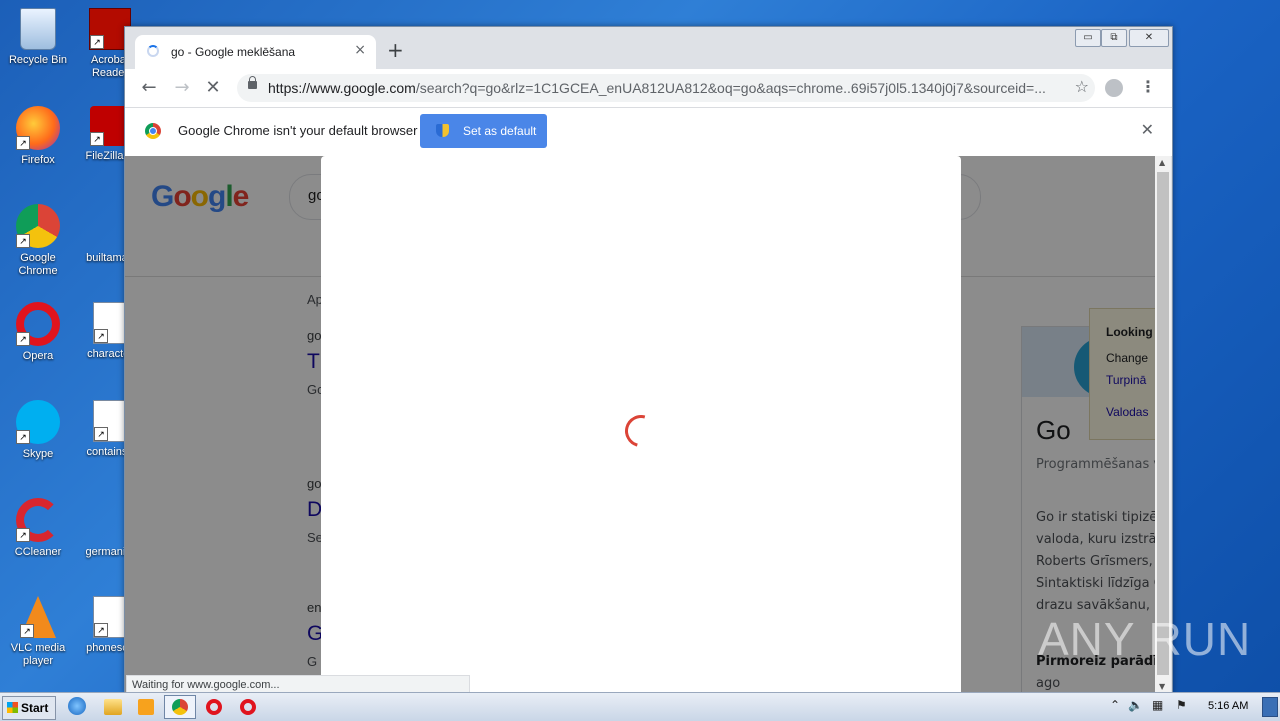 This screenshot has height=721, width=1280. What do you see at coordinates (1148, 86) in the screenshot?
I see `menu-kebab-icon: ⋮` at bounding box center [1148, 86].